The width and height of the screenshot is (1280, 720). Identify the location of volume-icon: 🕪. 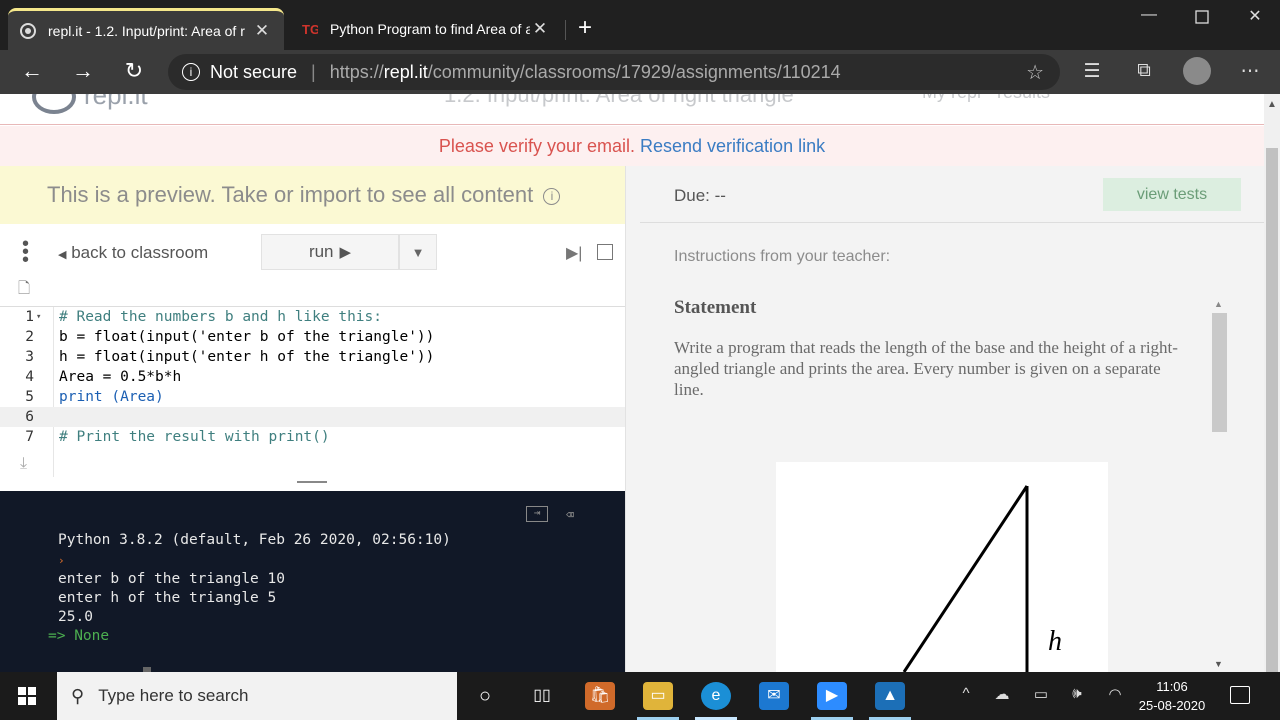
(1077, 693).